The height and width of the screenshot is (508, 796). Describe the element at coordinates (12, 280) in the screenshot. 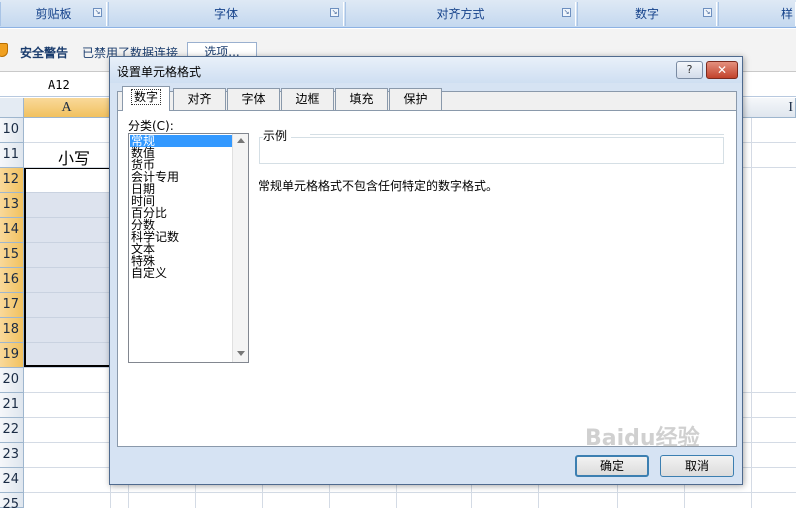

I see `row-header: 16` at that location.